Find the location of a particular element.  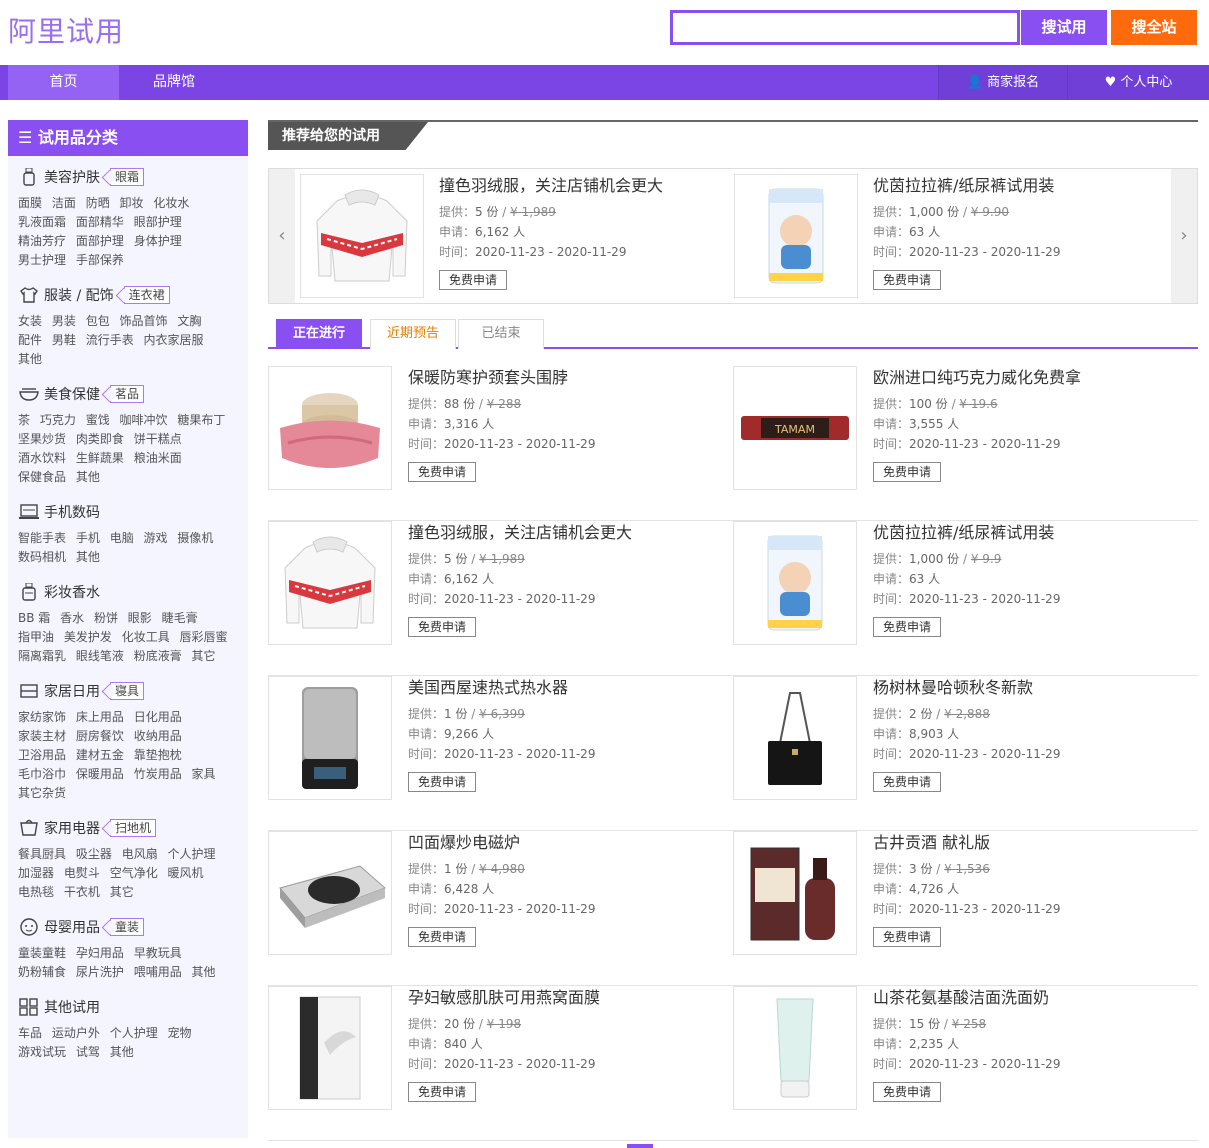

category-tag: 寝具 is located at coordinates (127, 691).